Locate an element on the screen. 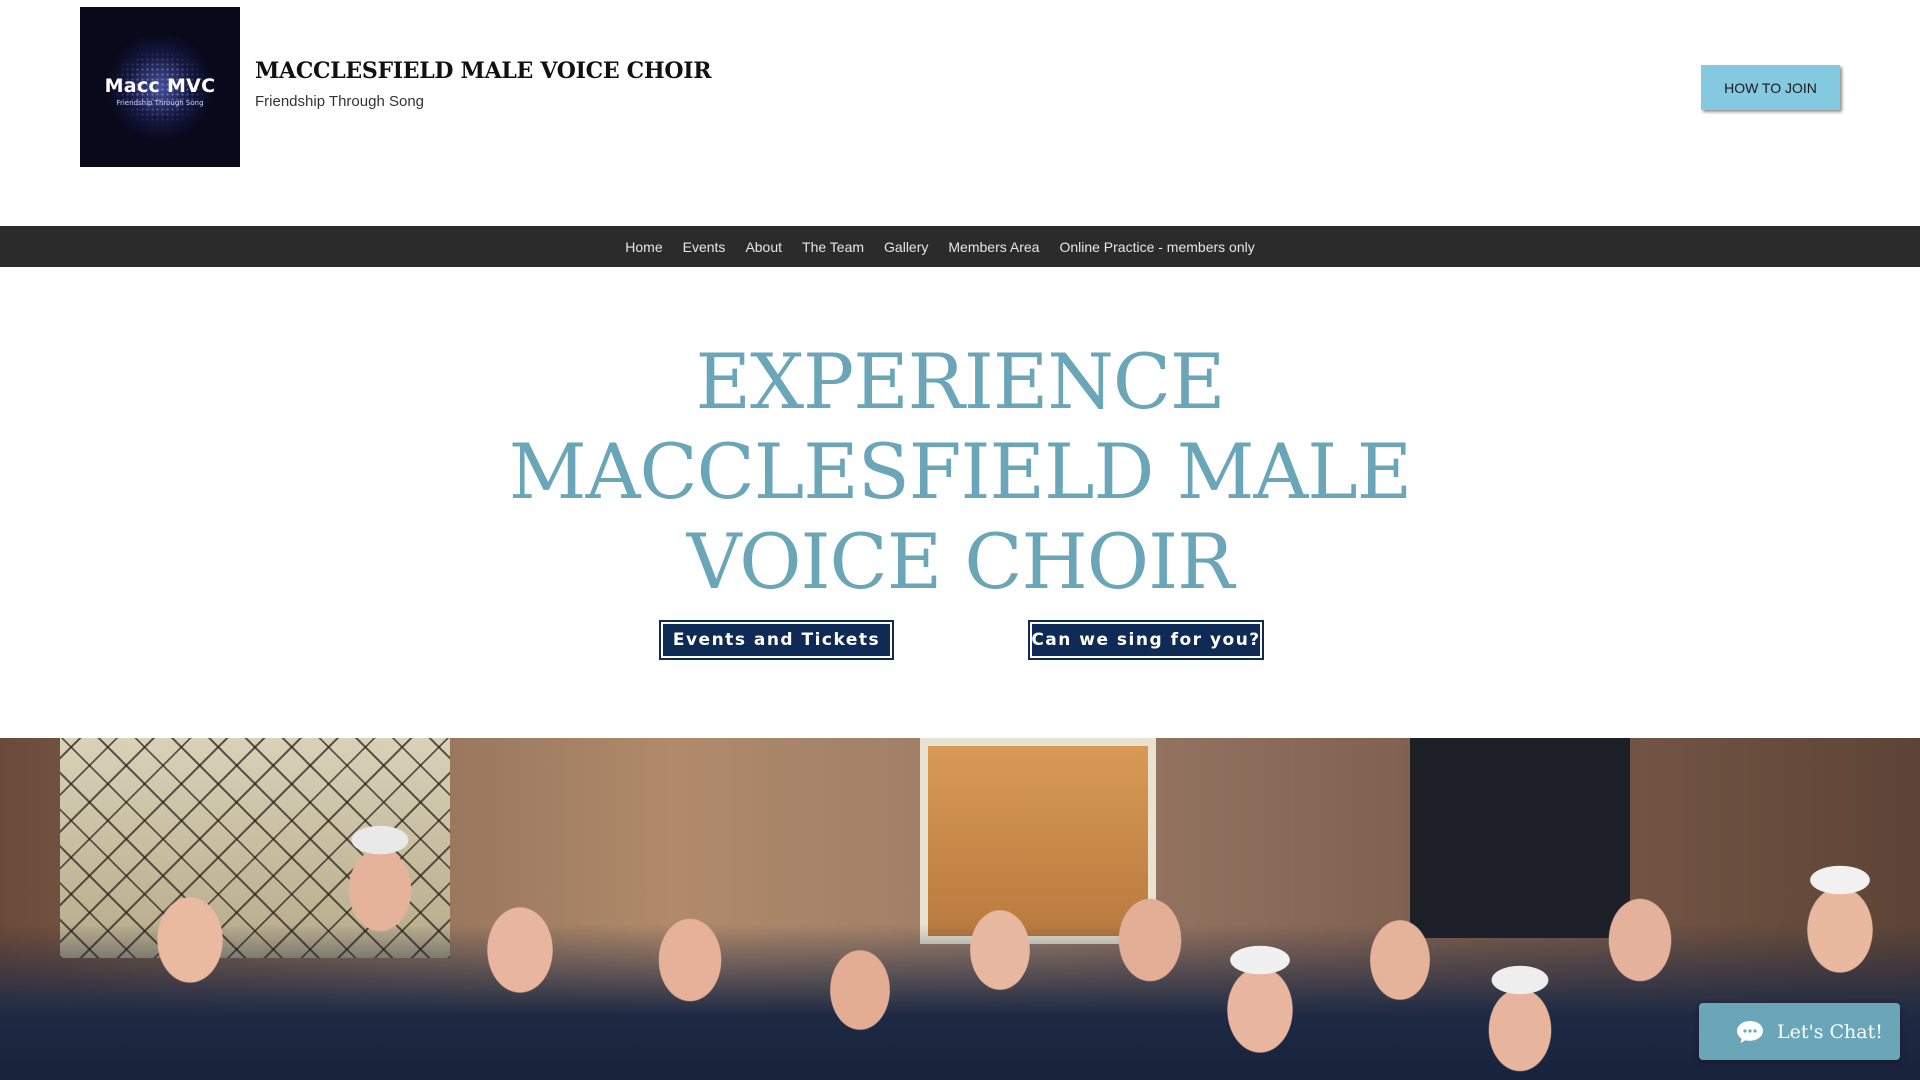  hero-title-line-2: MACCLESFIELD MALE is located at coordinates (960, 471).